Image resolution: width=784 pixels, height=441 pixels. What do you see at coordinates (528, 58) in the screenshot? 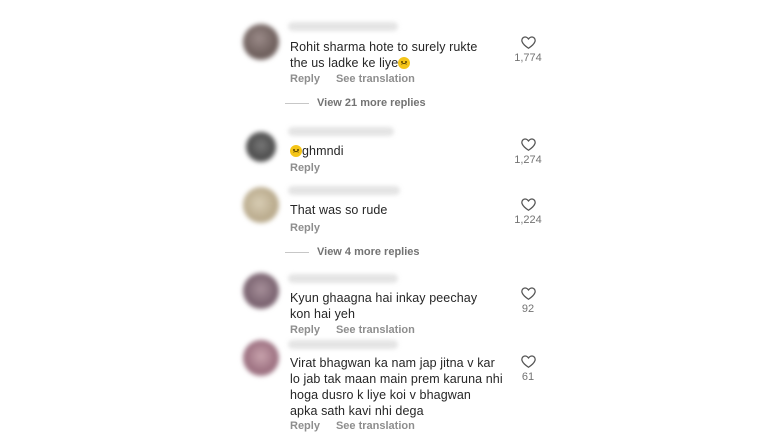
I see `like-count: 1,774` at bounding box center [528, 58].